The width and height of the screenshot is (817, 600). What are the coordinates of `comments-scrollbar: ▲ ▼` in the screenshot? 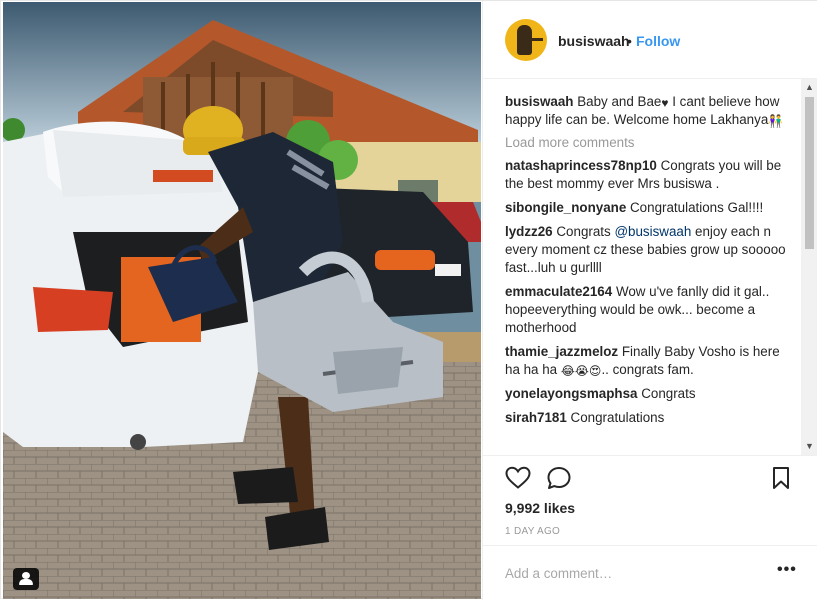 It's located at (809, 267).